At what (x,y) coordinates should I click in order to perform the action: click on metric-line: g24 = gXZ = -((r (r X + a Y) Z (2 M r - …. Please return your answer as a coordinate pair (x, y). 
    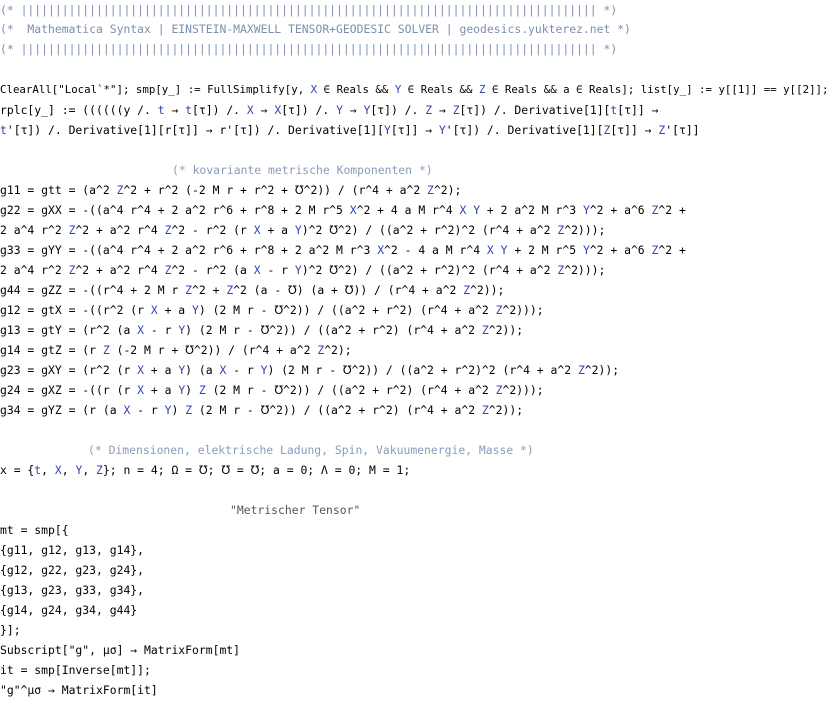
    Looking at the image, I should click on (272, 390).